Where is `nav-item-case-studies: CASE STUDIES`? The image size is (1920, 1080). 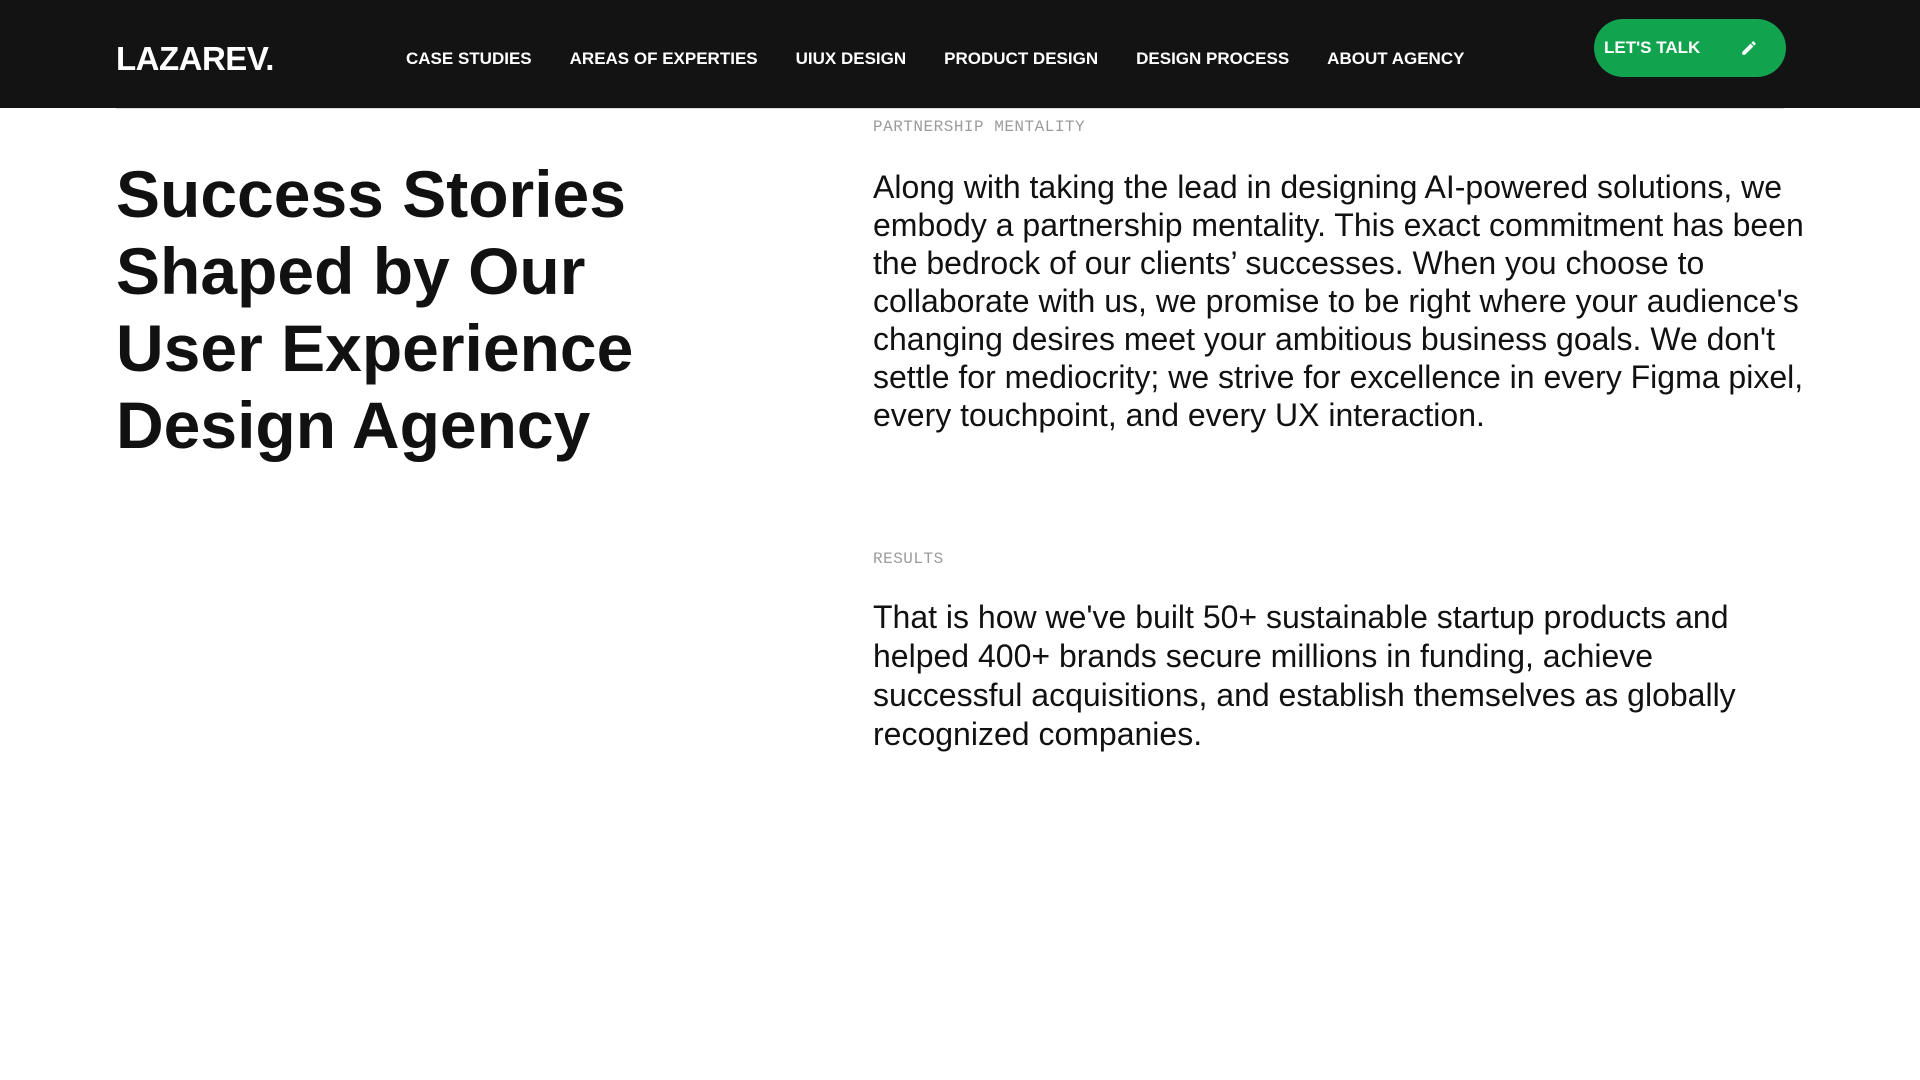
nav-item-case-studies: CASE STUDIES is located at coordinates (469, 59).